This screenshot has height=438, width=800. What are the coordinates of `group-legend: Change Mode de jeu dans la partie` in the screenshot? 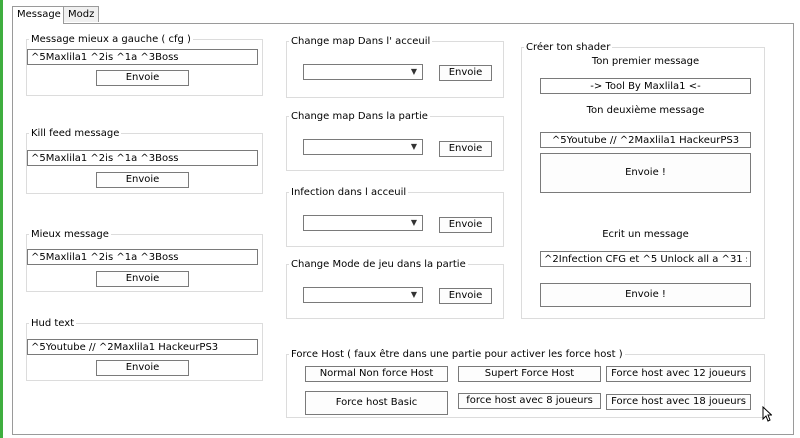 It's located at (378, 264).